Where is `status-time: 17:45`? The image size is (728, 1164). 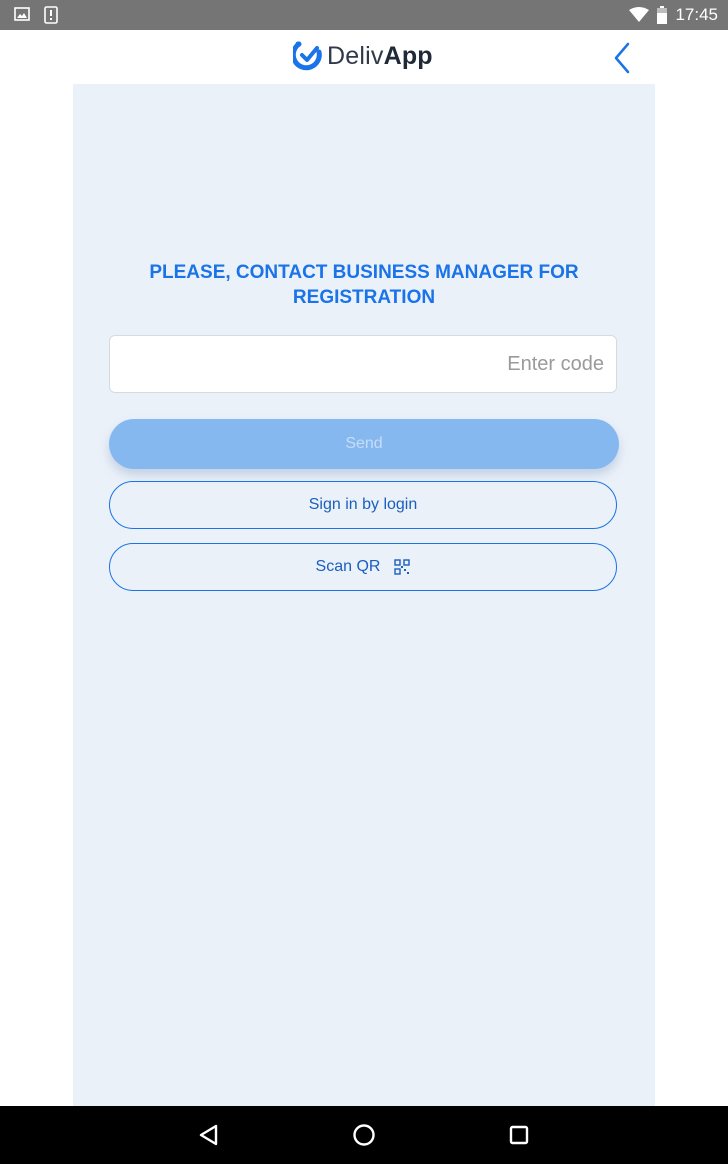
status-time: 17:45 is located at coordinates (696, 14).